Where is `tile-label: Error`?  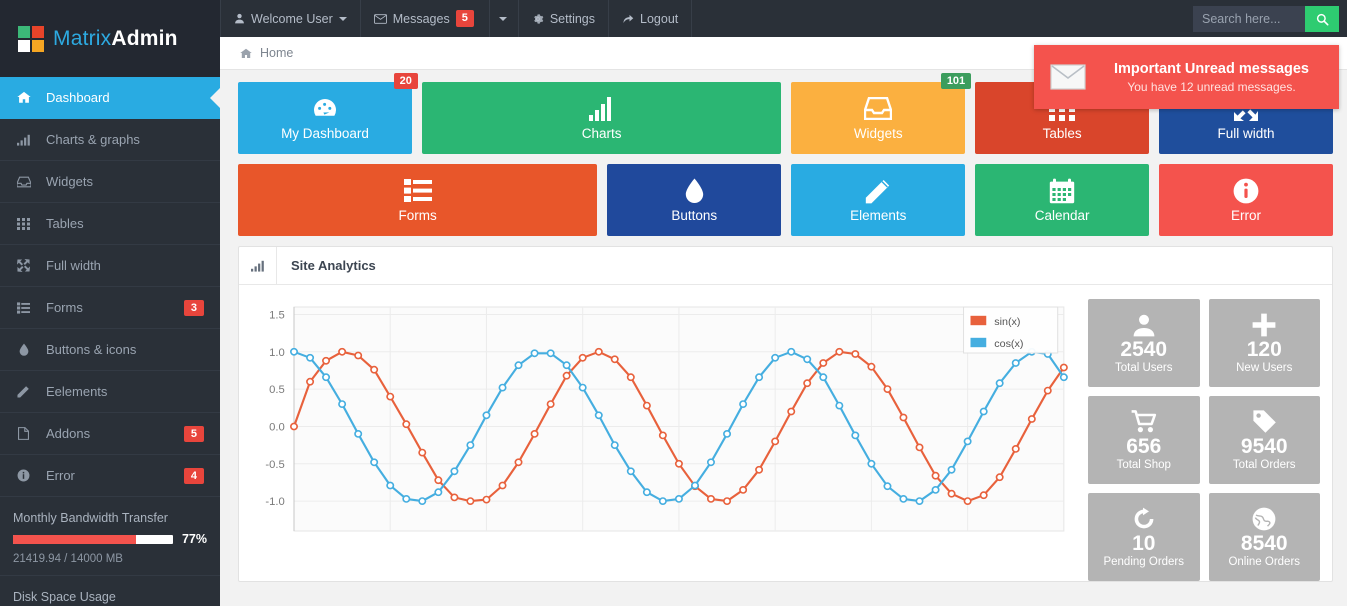 tile-label: Error is located at coordinates (1246, 215).